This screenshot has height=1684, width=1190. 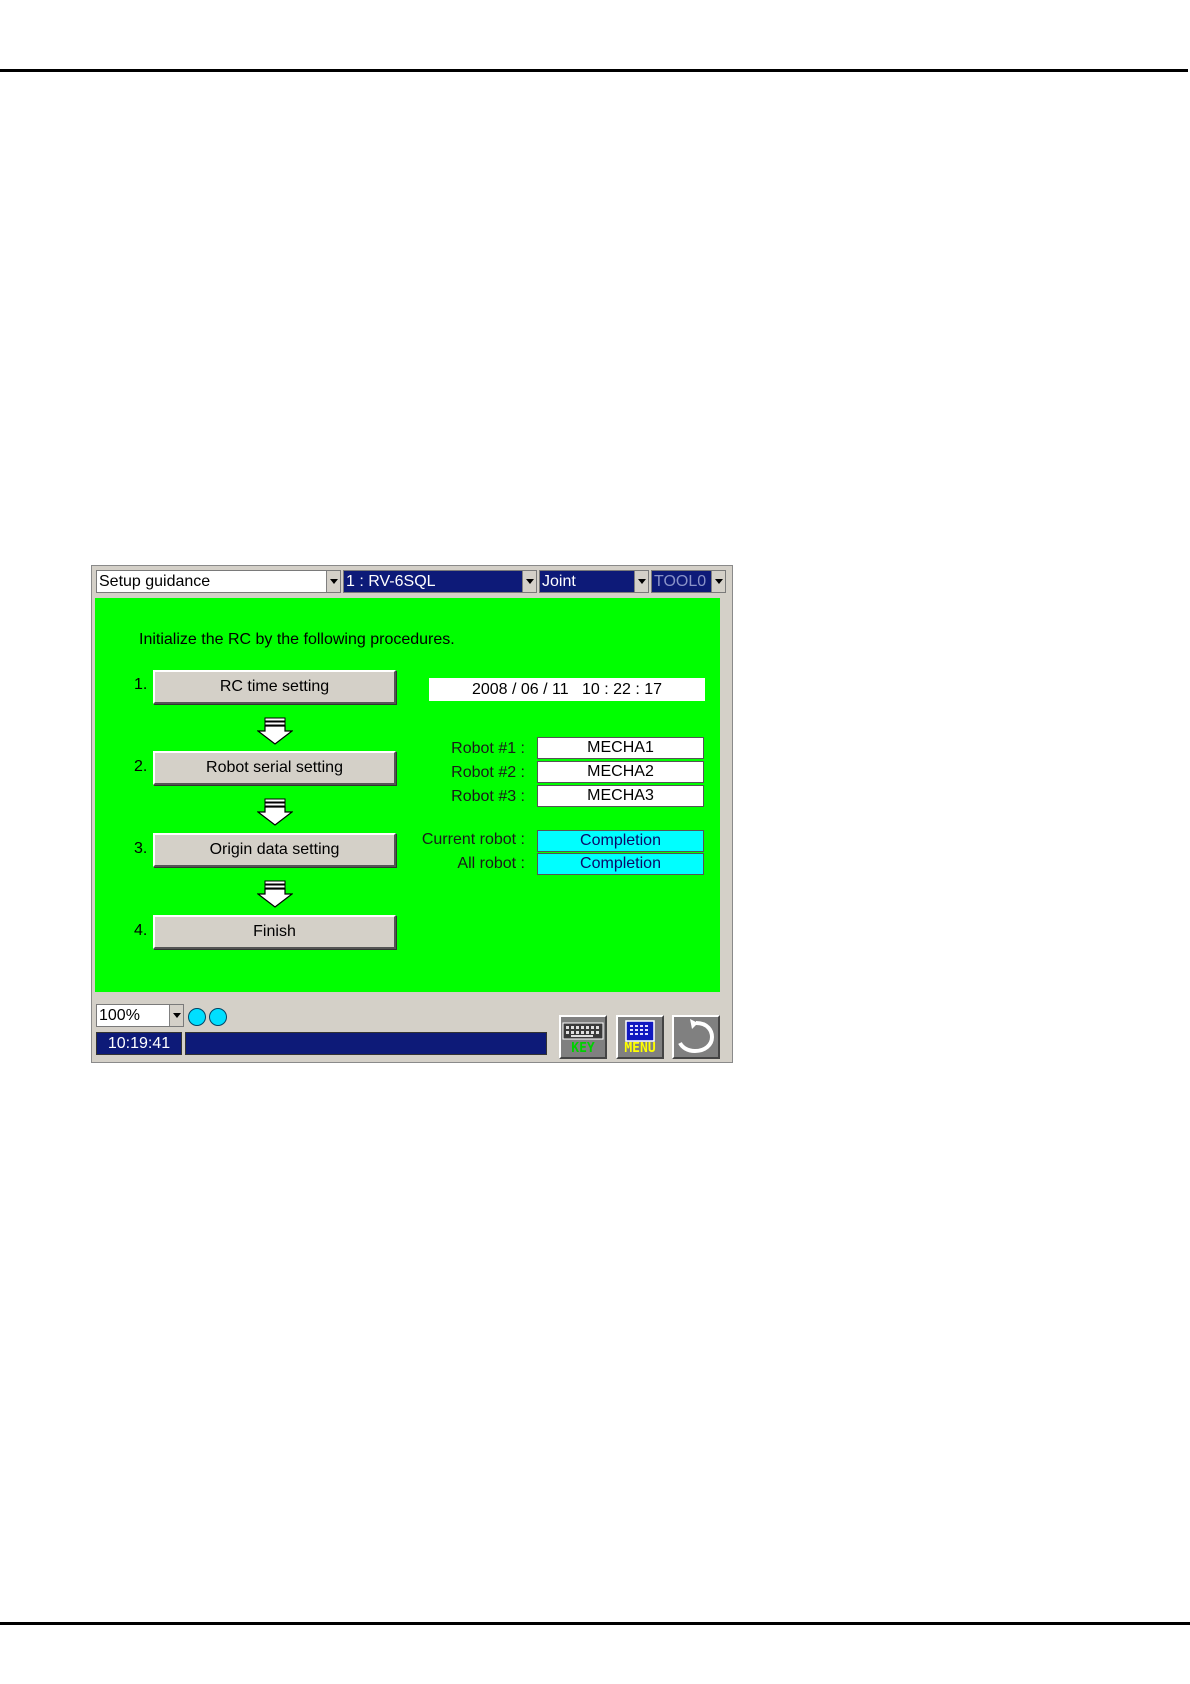 What do you see at coordinates (680, 581) in the screenshot?
I see `tool-select-label: TOOL0` at bounding box center [680, 581].